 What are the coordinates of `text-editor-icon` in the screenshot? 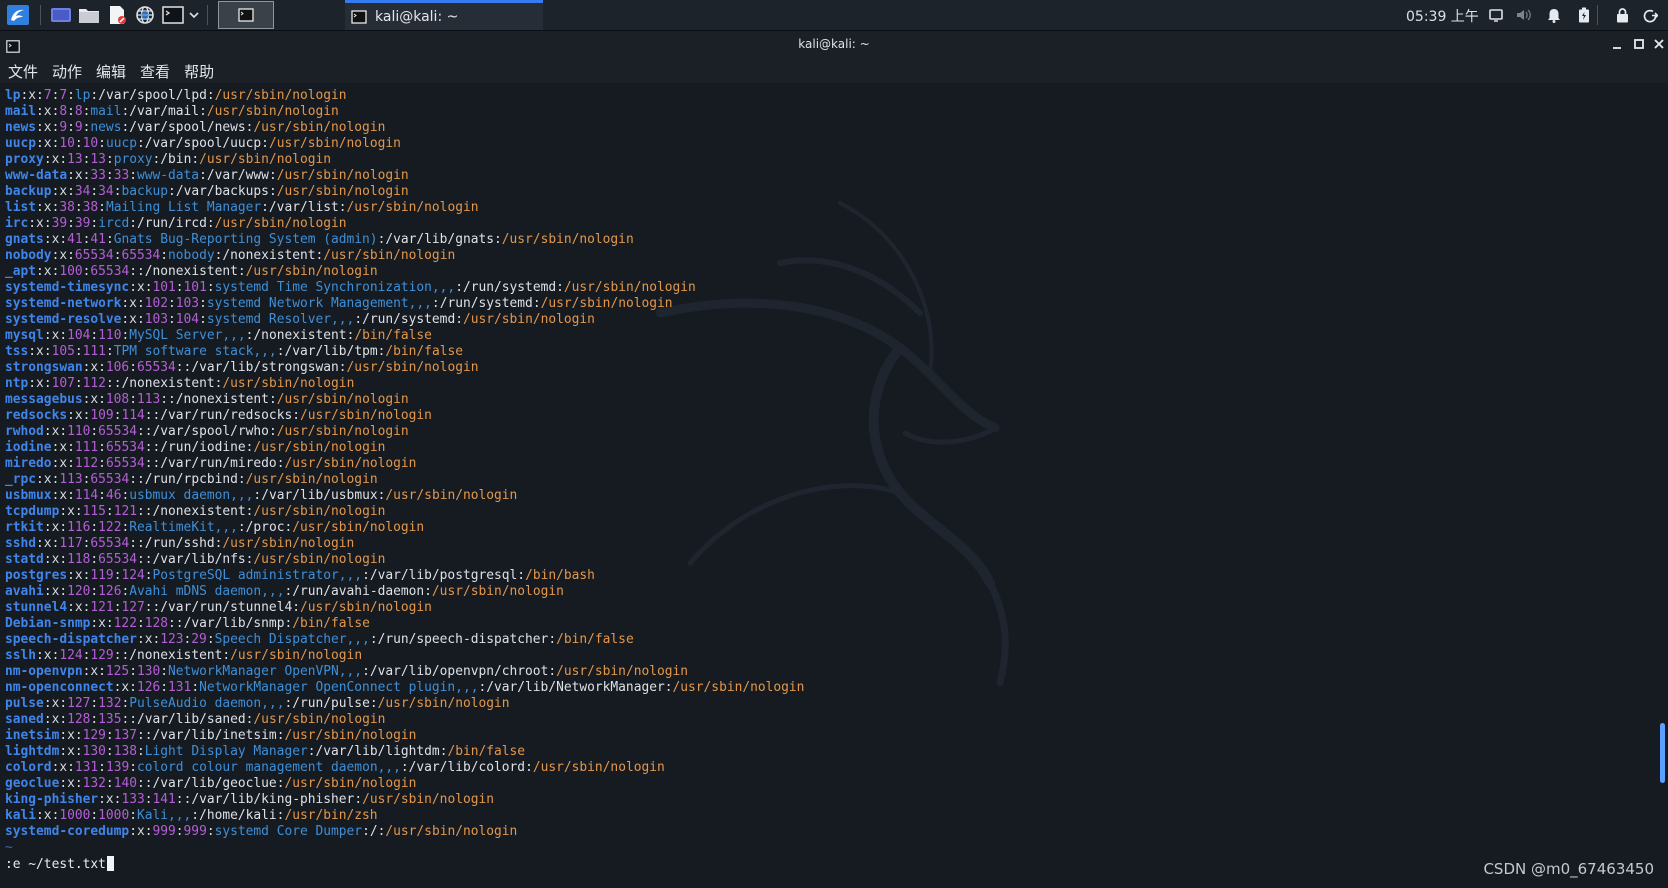 It's located at (117, 15).